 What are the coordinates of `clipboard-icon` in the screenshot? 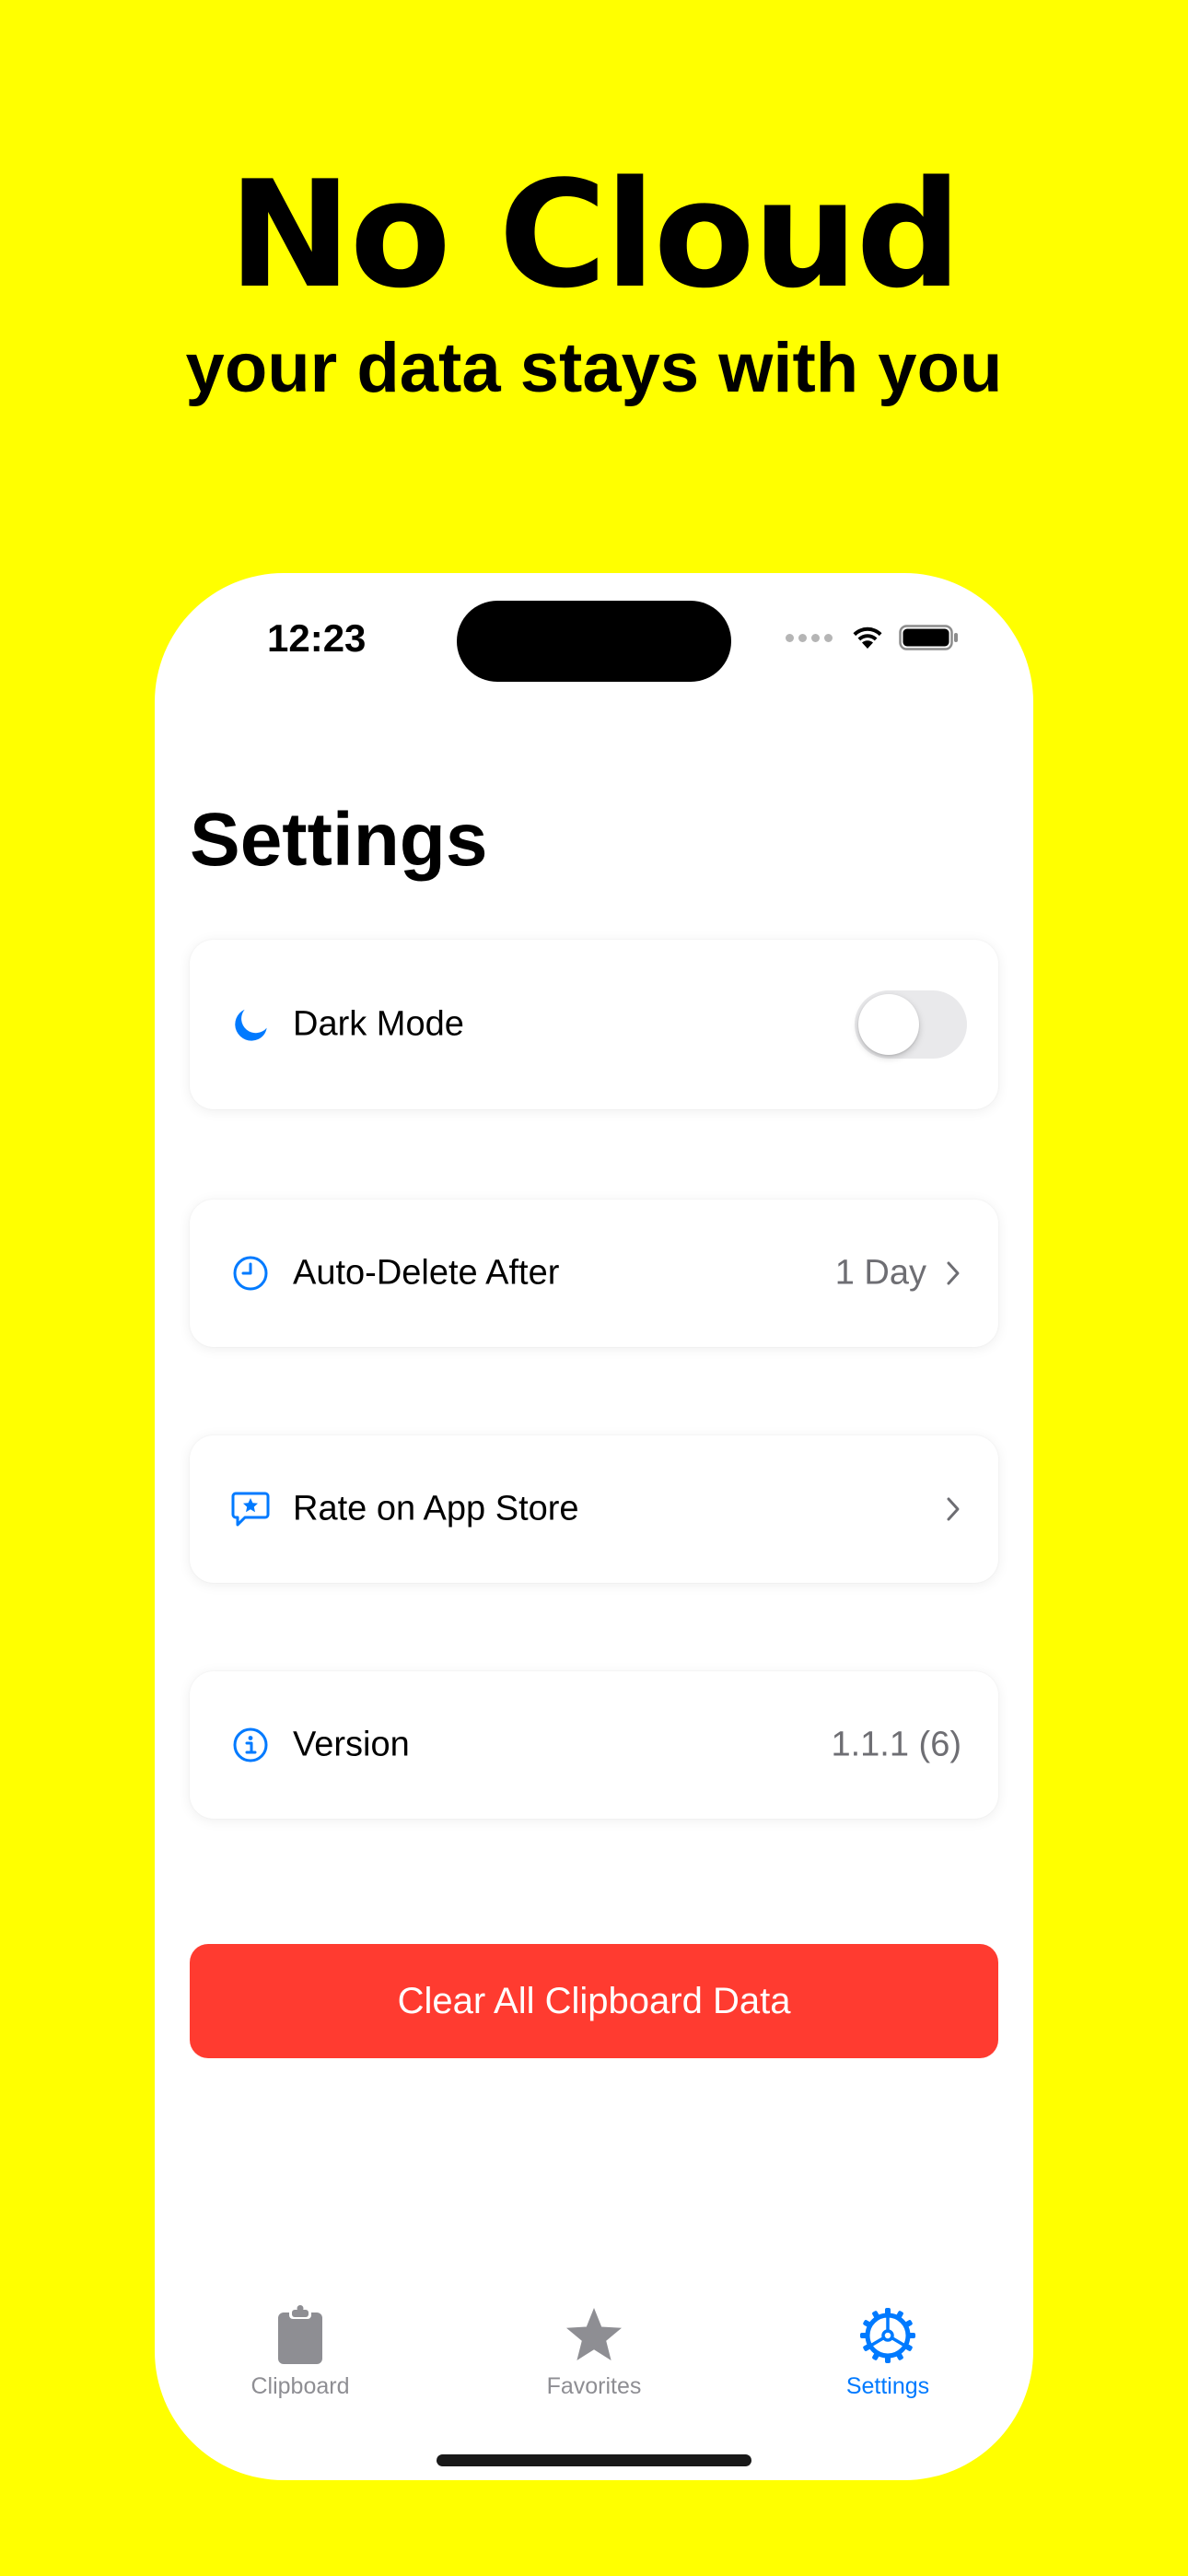 It's located at (300, 2335).